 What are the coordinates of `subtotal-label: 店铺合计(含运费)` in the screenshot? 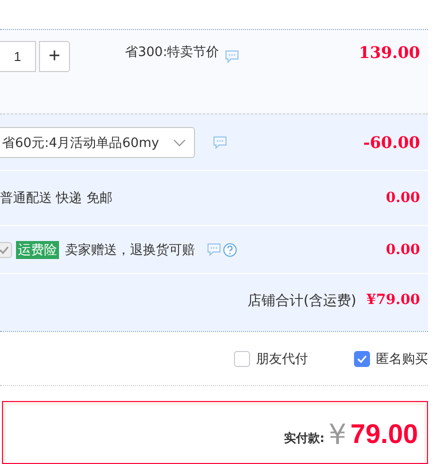 It's located at (301, 301).